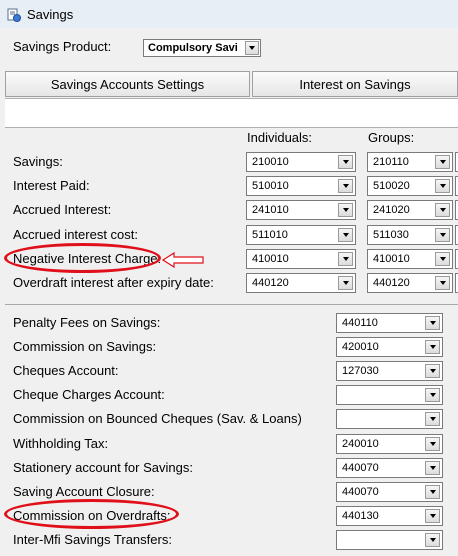 The width and height of the screenshot is (458, 556). I want to click on groups-account-select: 241020, so click(410, 210).